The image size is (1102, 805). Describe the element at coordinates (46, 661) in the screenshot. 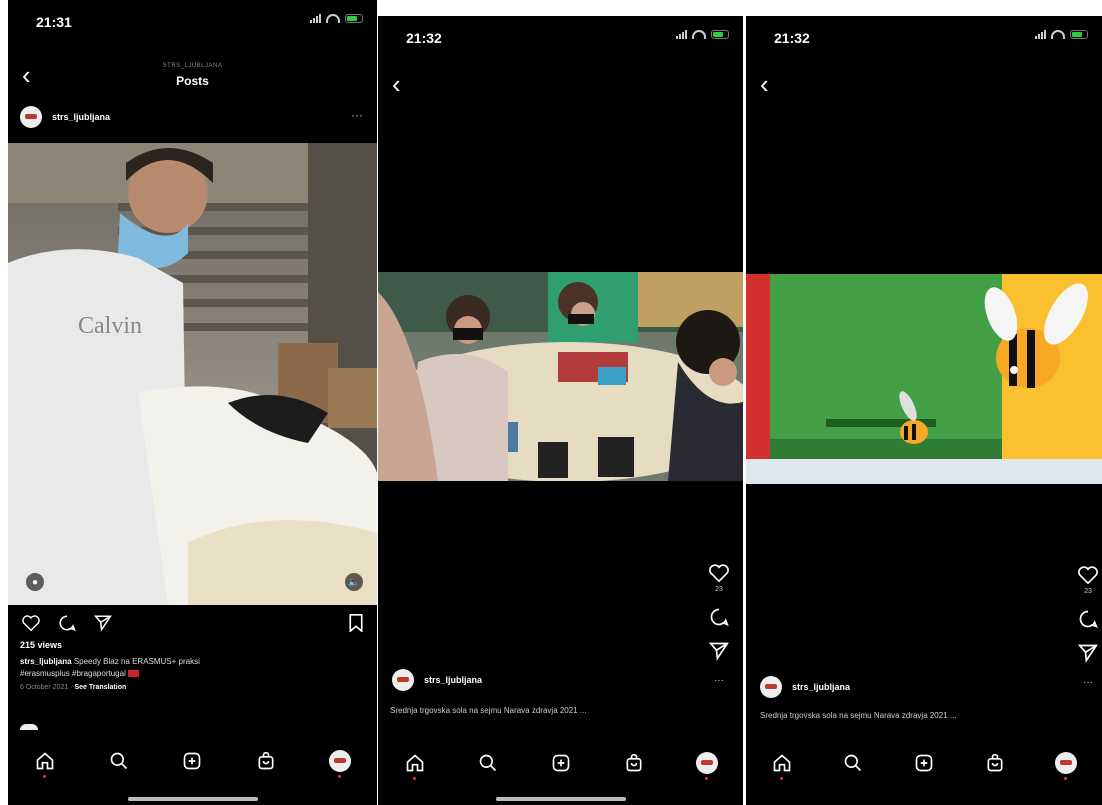

I see `caption-username: strs_ljubljana` at that location.